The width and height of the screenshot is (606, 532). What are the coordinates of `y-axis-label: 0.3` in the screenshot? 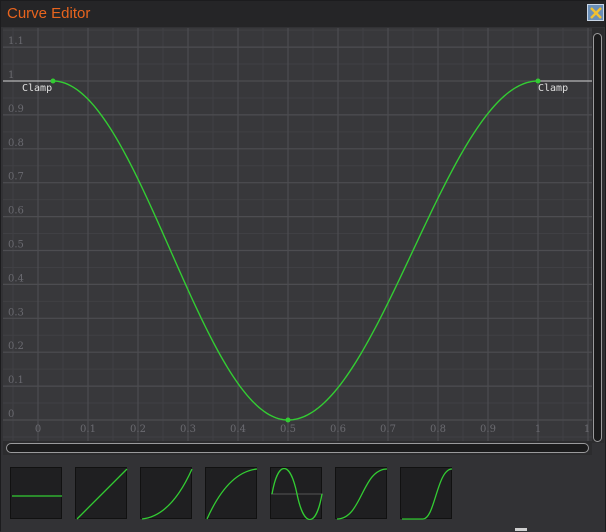 It's located at (16, 312).